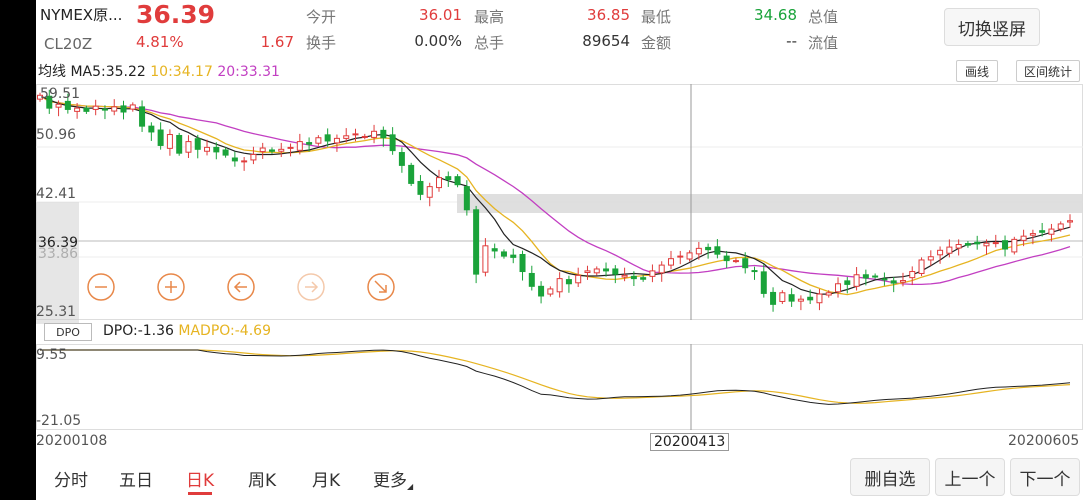 Image resolution: width=1083 pixels, height=500 pixels. Describe the element at coordinates (108, 72) in the screenshot. I see `ma5-value: MA5:35.22` at that location.